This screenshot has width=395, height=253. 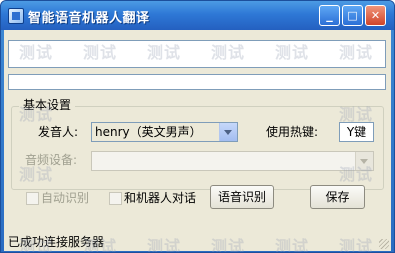 I want to click on window-title: 智能语音机器人翻译, so click(x=89, y=18).